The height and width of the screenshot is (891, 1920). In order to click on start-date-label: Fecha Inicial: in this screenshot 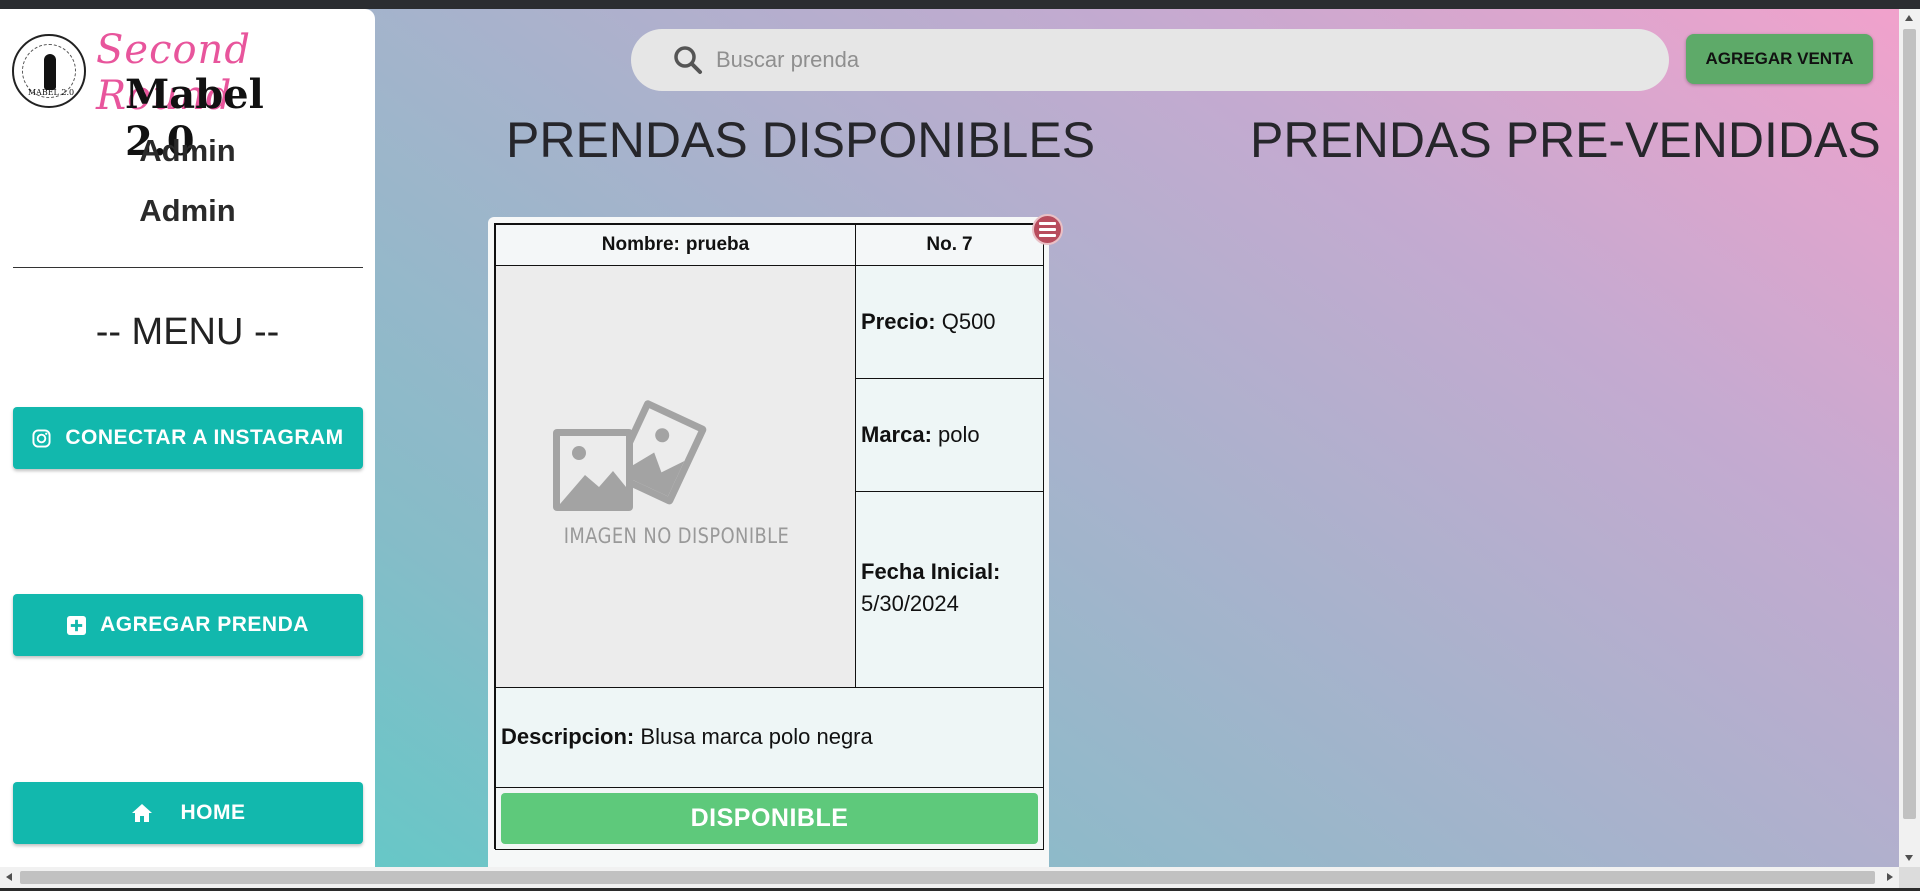, I will do `click(931, 571)`.